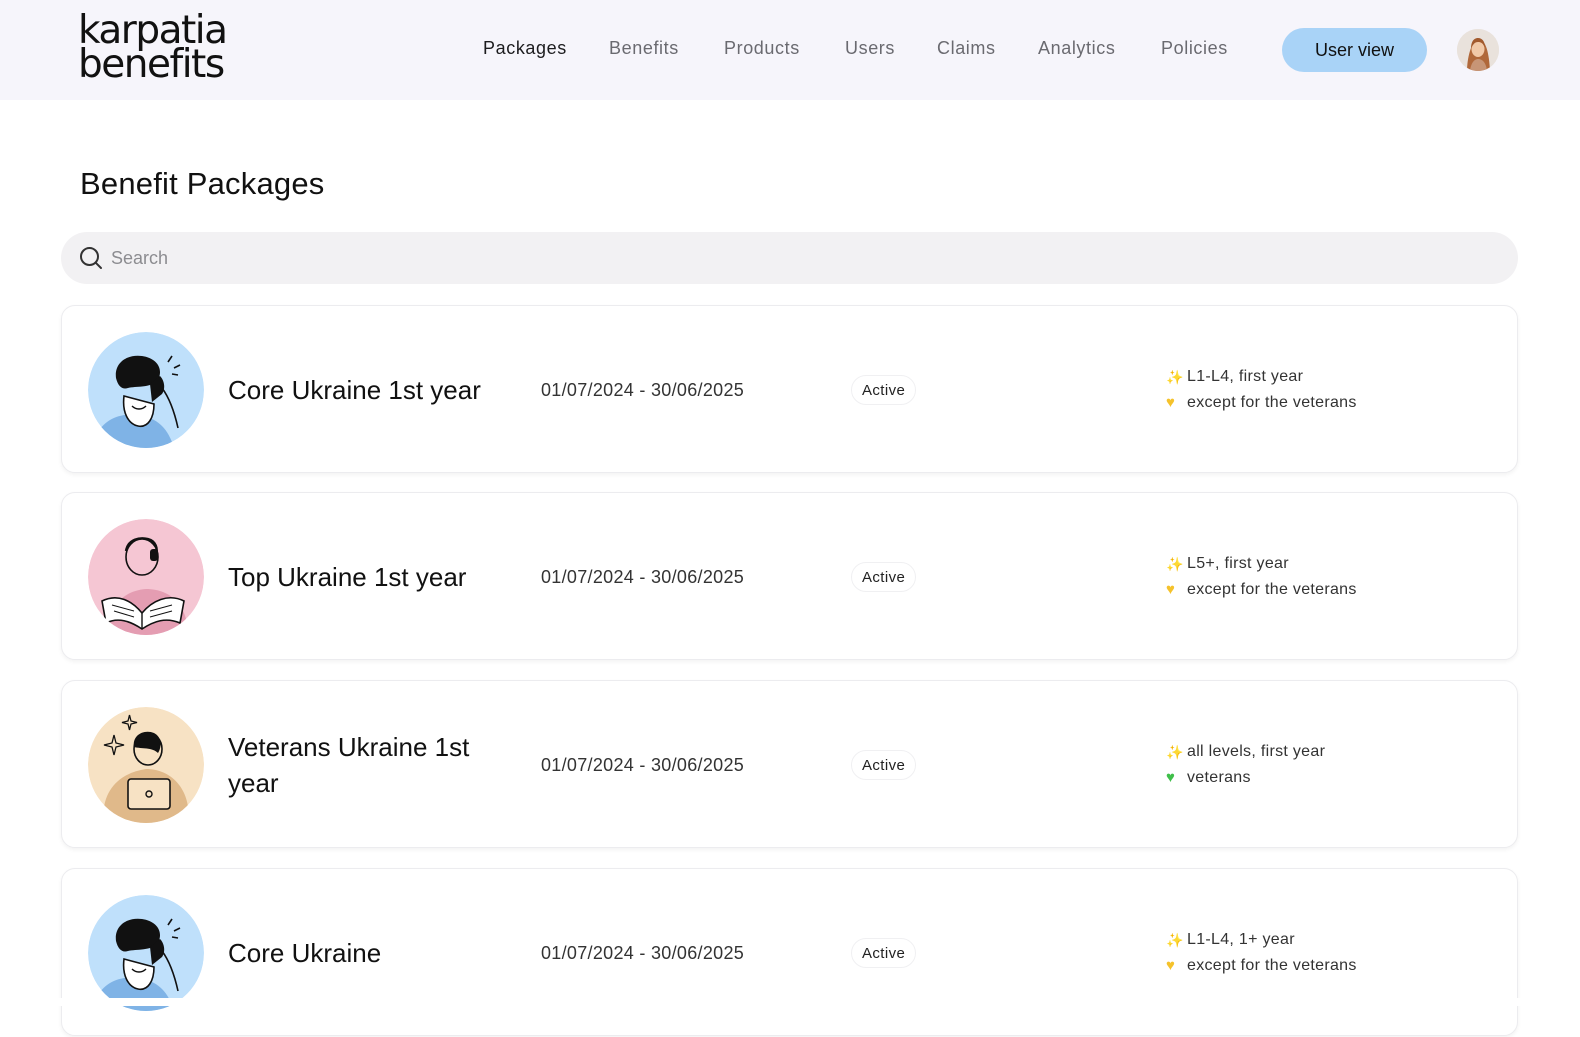 The image size is (1580, 1037). What do you see at coordinates (305, 953) in the screenshot?
I see `package-name: Core Ukraine` at bounding box center [305, 953].